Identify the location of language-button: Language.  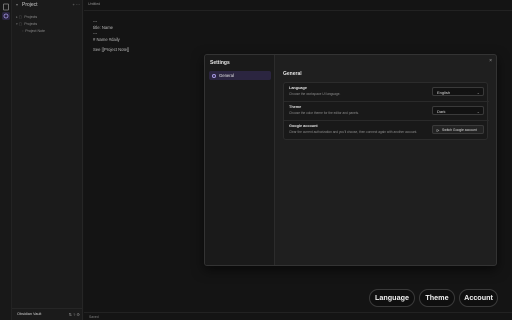
(392, 298).